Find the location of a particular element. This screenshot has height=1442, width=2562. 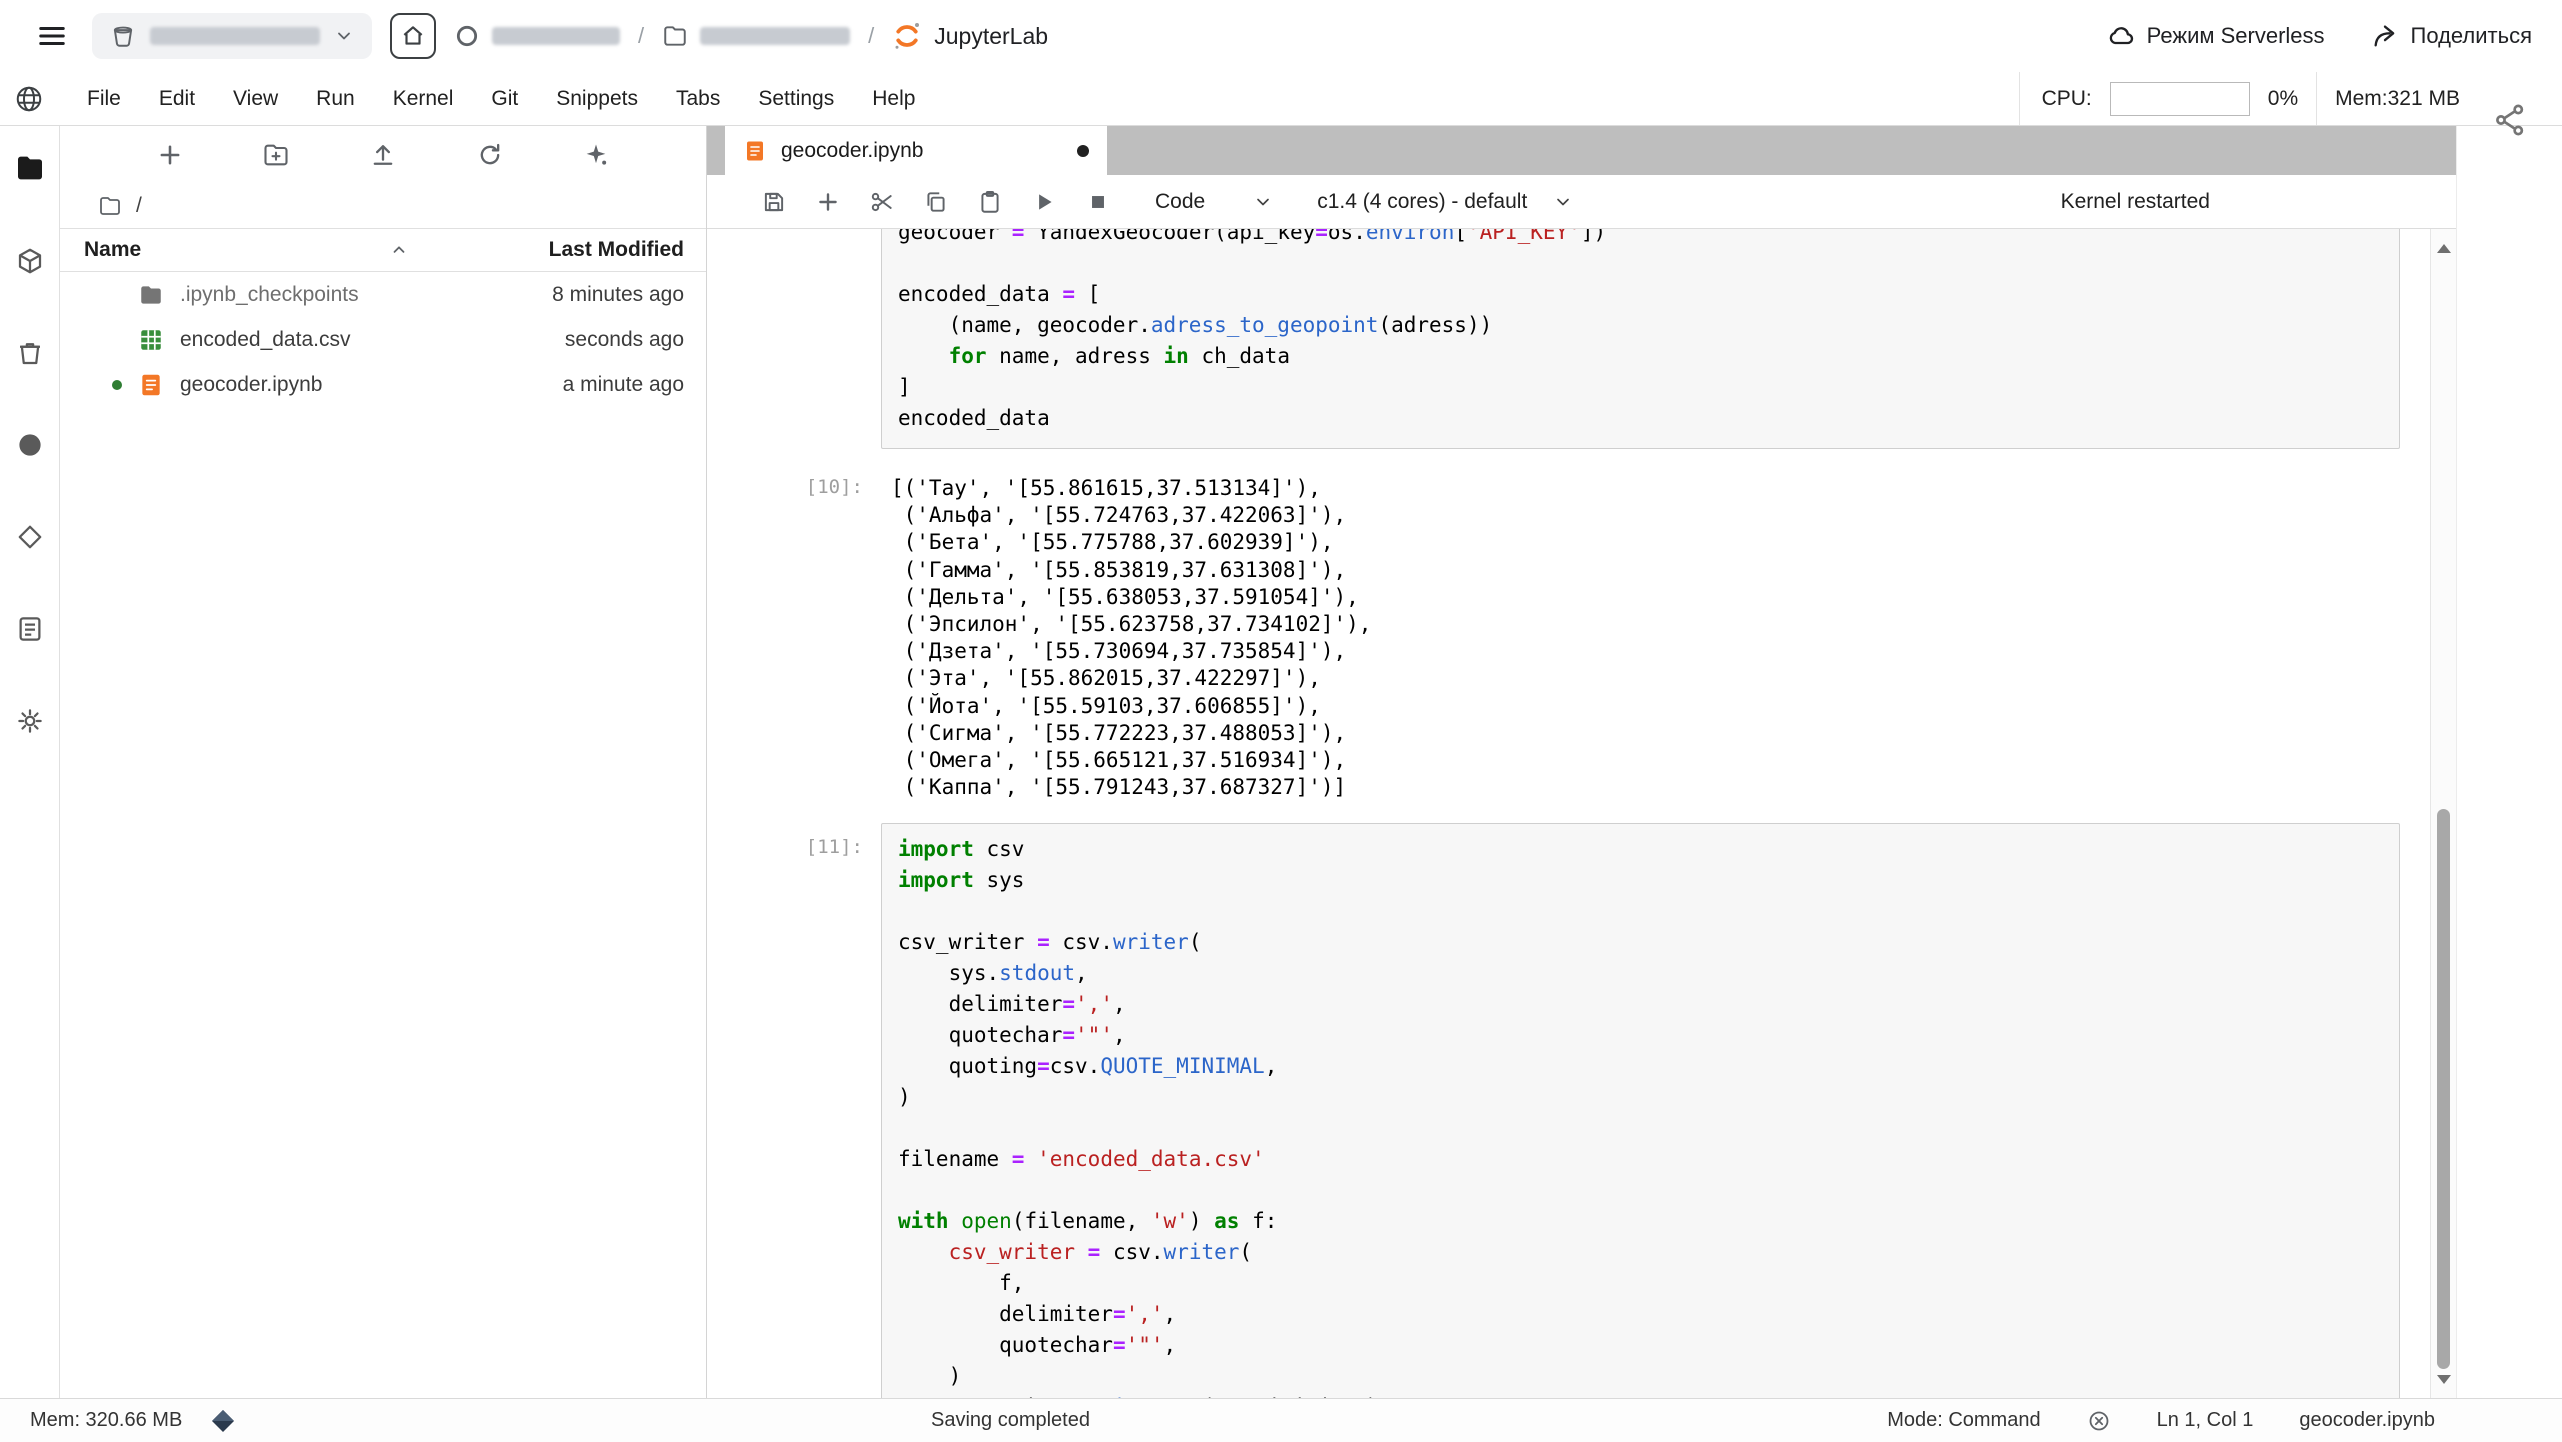

output-prompt: [10]: is located at coordinates (834, 487).